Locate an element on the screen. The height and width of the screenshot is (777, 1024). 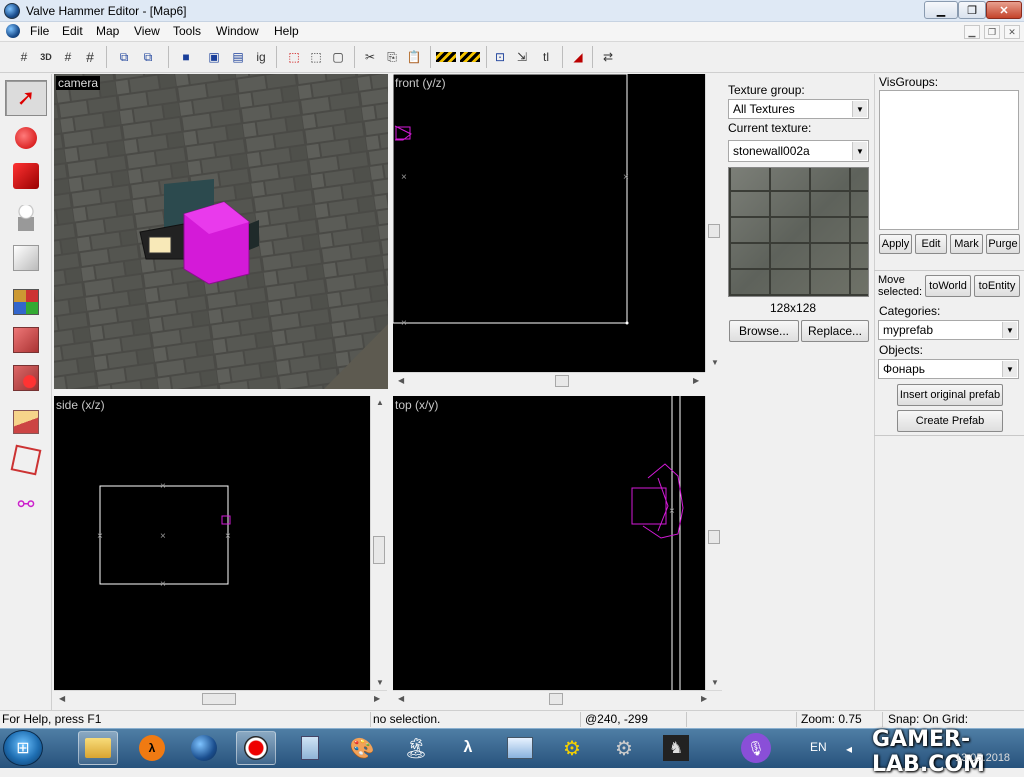
toggle-texlock-icon: ⇲ is located at coordinates (522, 57).